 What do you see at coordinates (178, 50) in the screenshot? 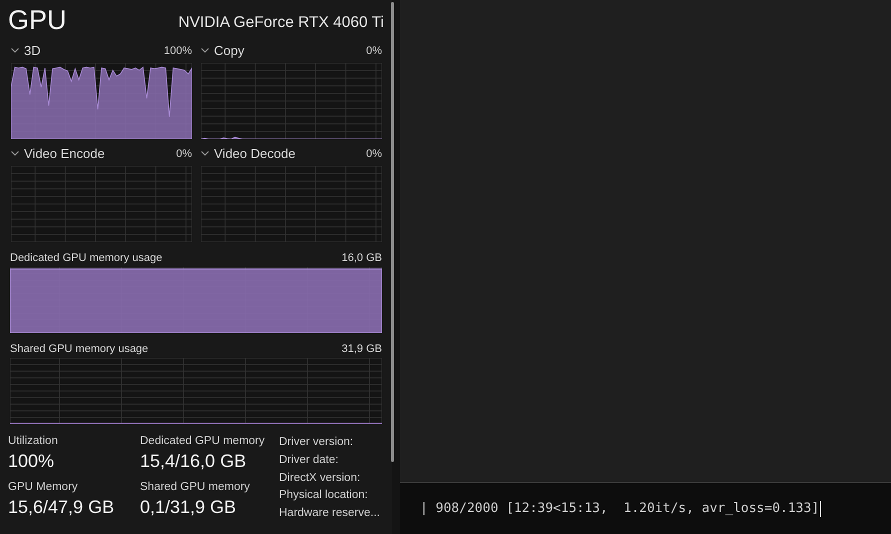
I see `engine-usage: 100%` at bounding box center [178, 50].